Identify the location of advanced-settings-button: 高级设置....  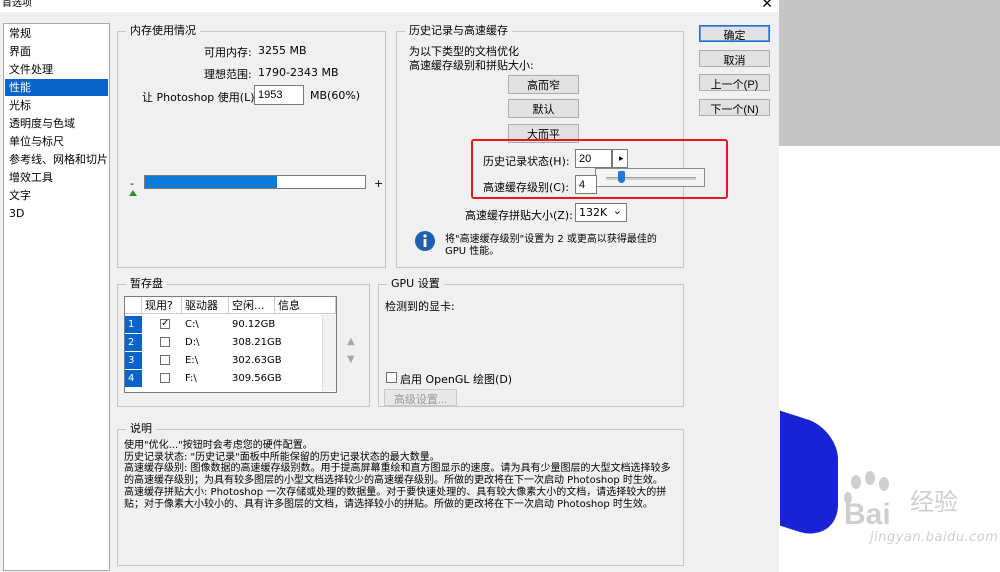
(420, 397).